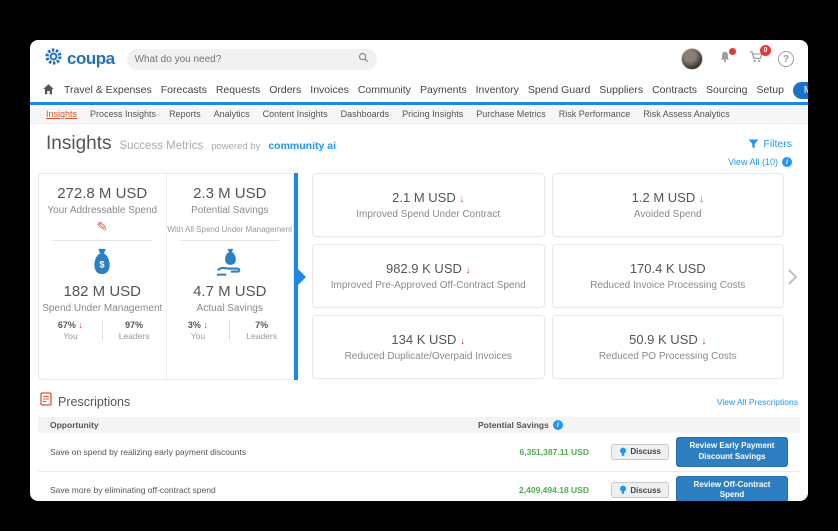 The height and width of the screenshot is (531, 838). I want to click on prescriptions-title: Prescriptions, so click(94, 401).